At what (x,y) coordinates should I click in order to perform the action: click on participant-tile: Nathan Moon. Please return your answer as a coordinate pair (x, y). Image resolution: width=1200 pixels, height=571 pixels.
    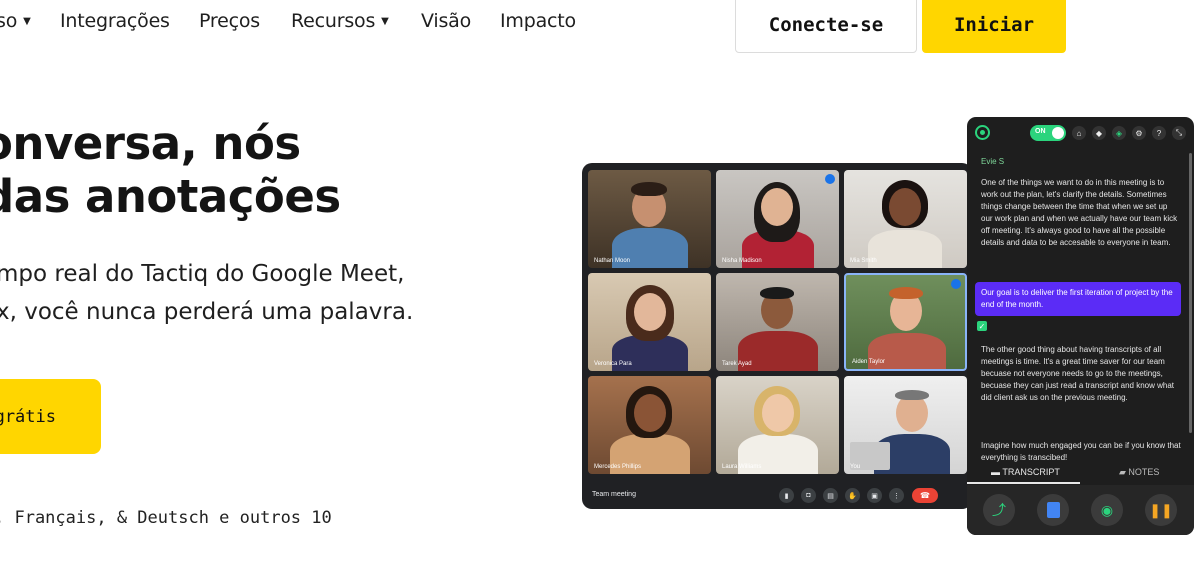
    Looking at the image, I should click on (649, 219).